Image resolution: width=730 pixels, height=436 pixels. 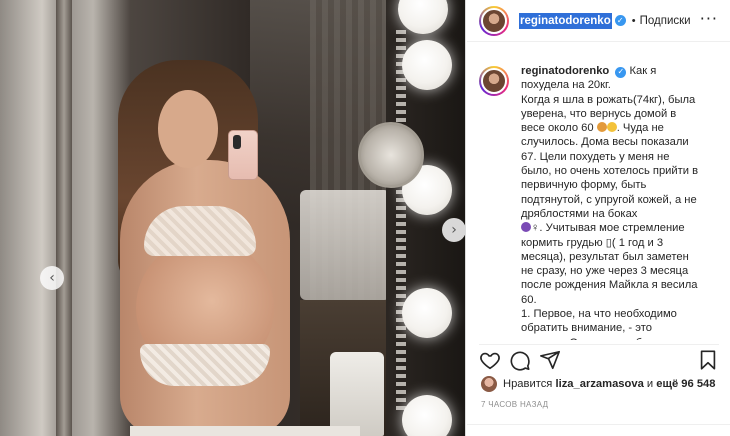 What do you see at coordinates (188, 129) in the screenshot?
I see `photo-figure-face` at bounding box center [188, 129].